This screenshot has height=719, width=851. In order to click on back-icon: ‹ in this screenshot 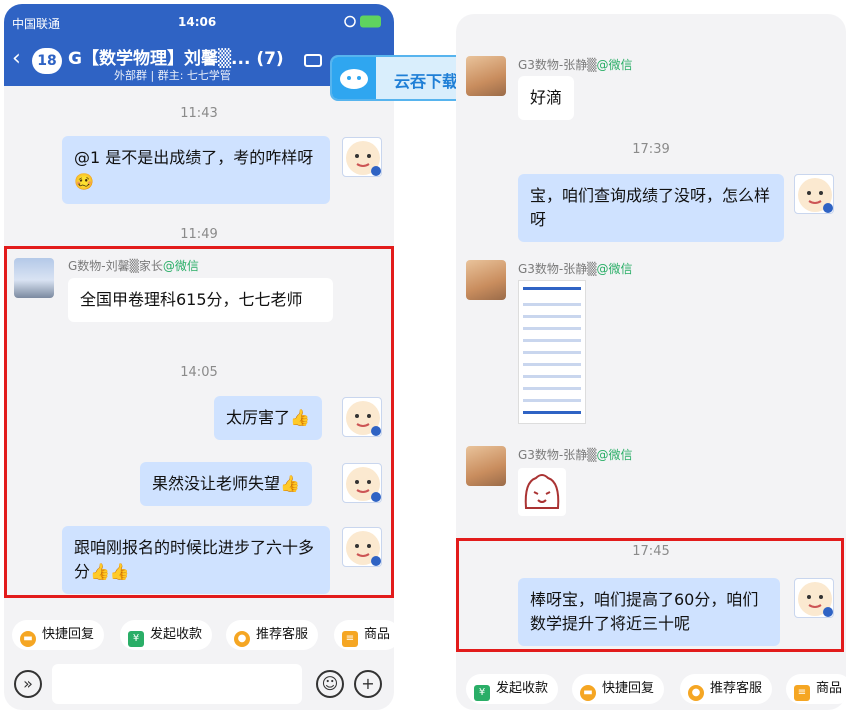, I will do `click(16, 59)`.